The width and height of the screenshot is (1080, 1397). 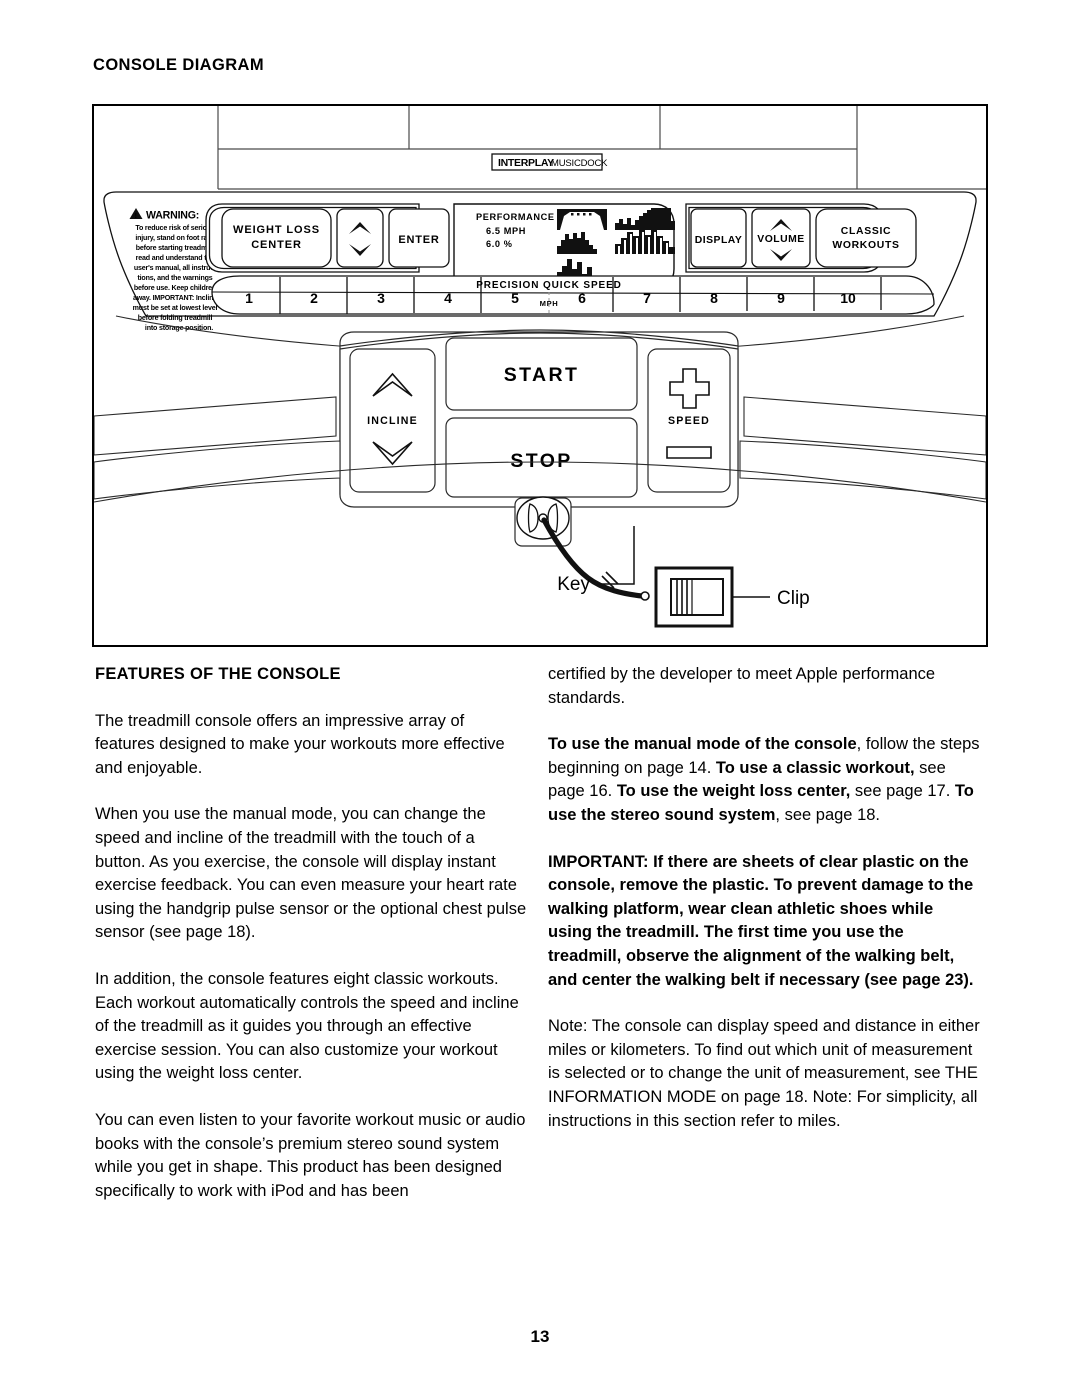 I want to click on svg-text: tions, and the warnings, so click(x=174, y=278).